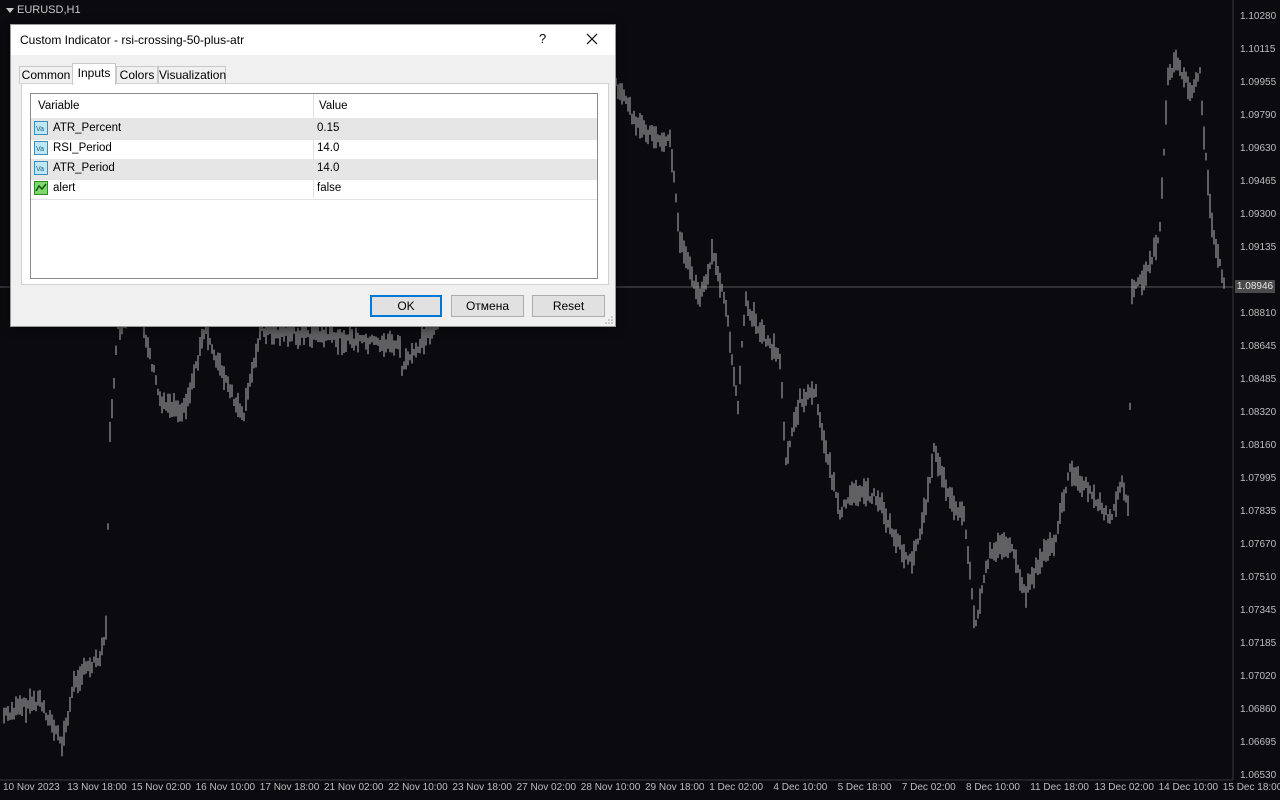  I want to click on price-tick-label: 1.07020, so click(1258, 676).